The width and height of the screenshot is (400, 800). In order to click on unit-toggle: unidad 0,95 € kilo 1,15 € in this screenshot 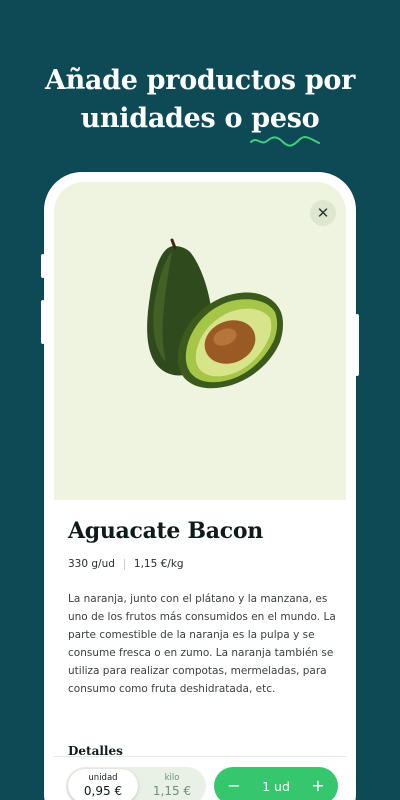, I will do `click(136, 783)`.